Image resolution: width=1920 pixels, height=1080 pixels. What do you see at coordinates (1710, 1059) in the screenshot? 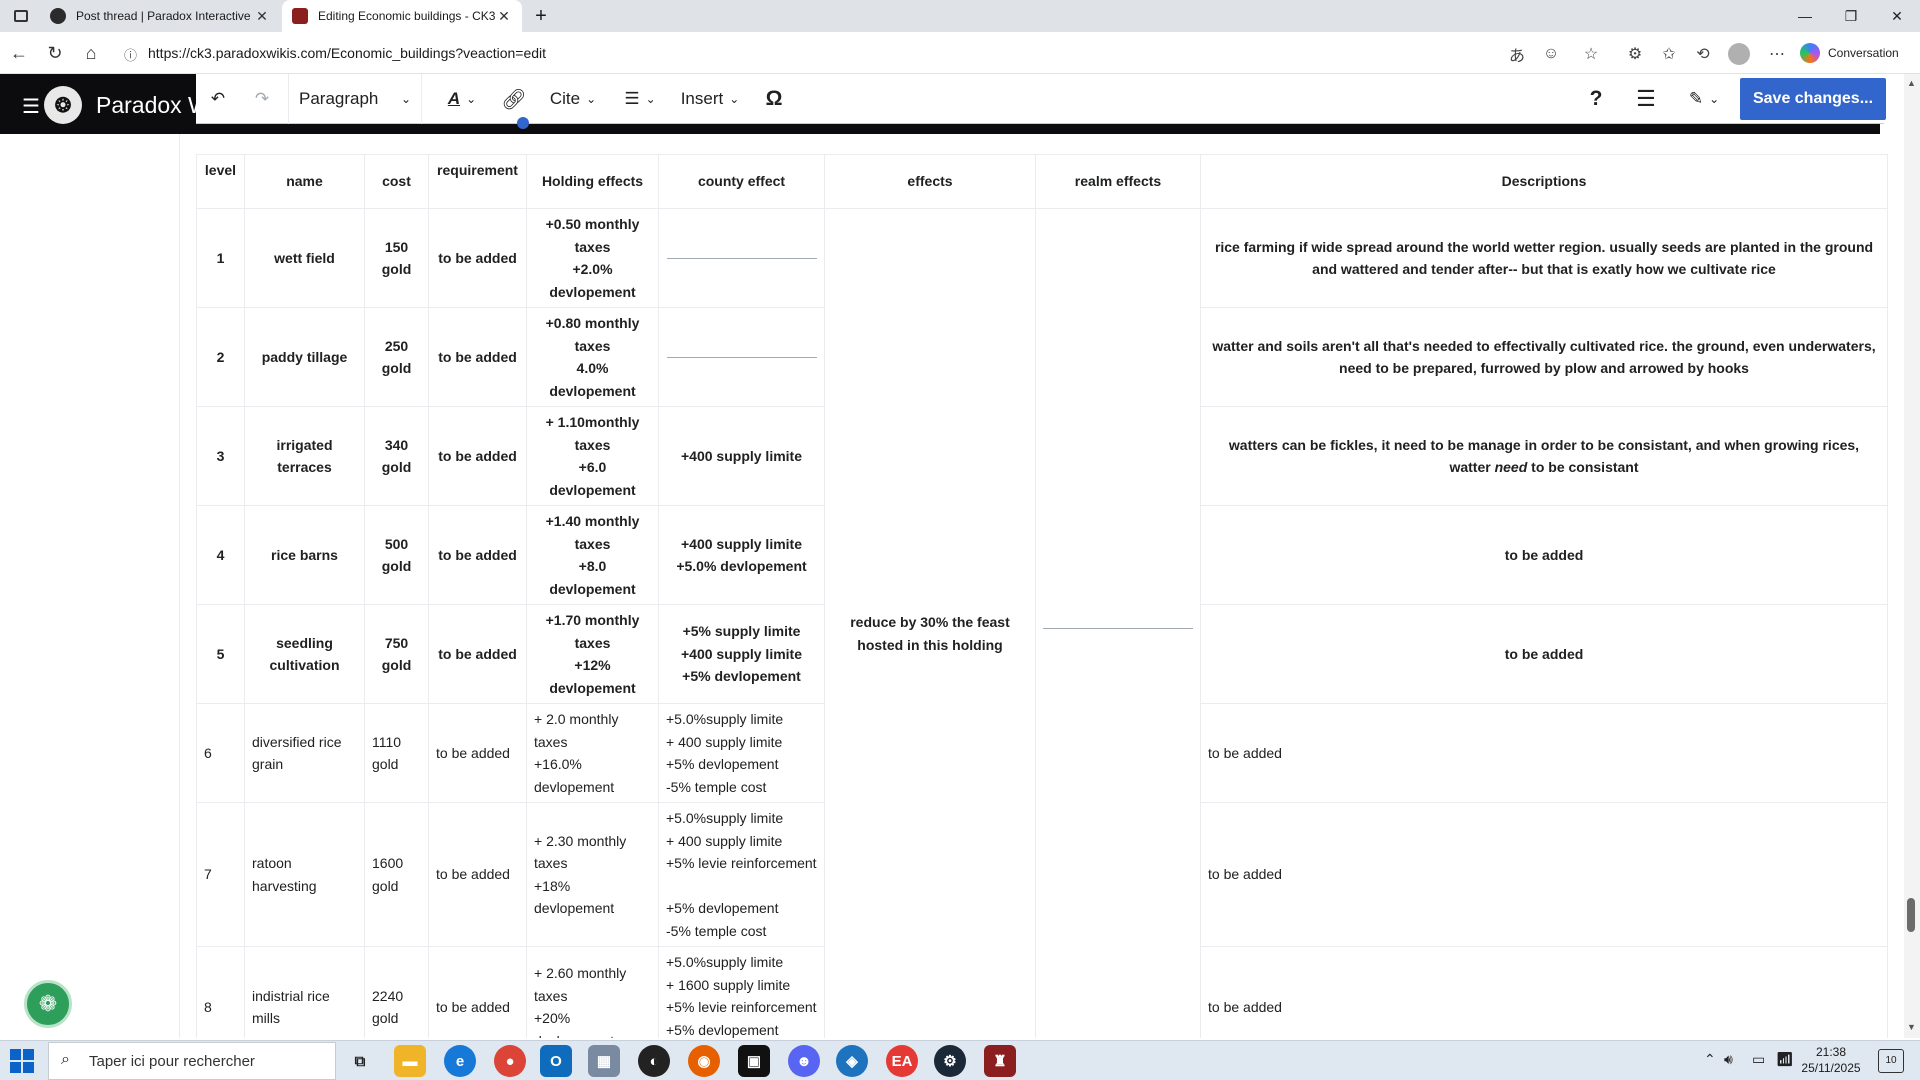
I see `tray-overflow-icon: ⌃` at bounding box center [1710, 1059].